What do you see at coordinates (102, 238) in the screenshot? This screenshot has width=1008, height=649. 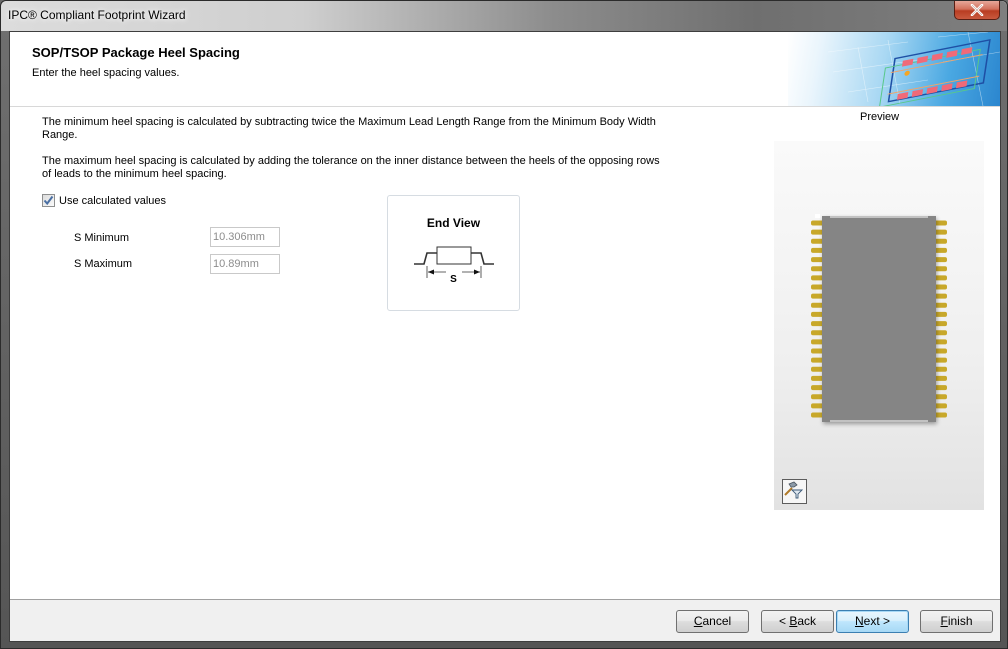 I see `s-minimum-label: S Minimum` at bounding box center [102, 238].